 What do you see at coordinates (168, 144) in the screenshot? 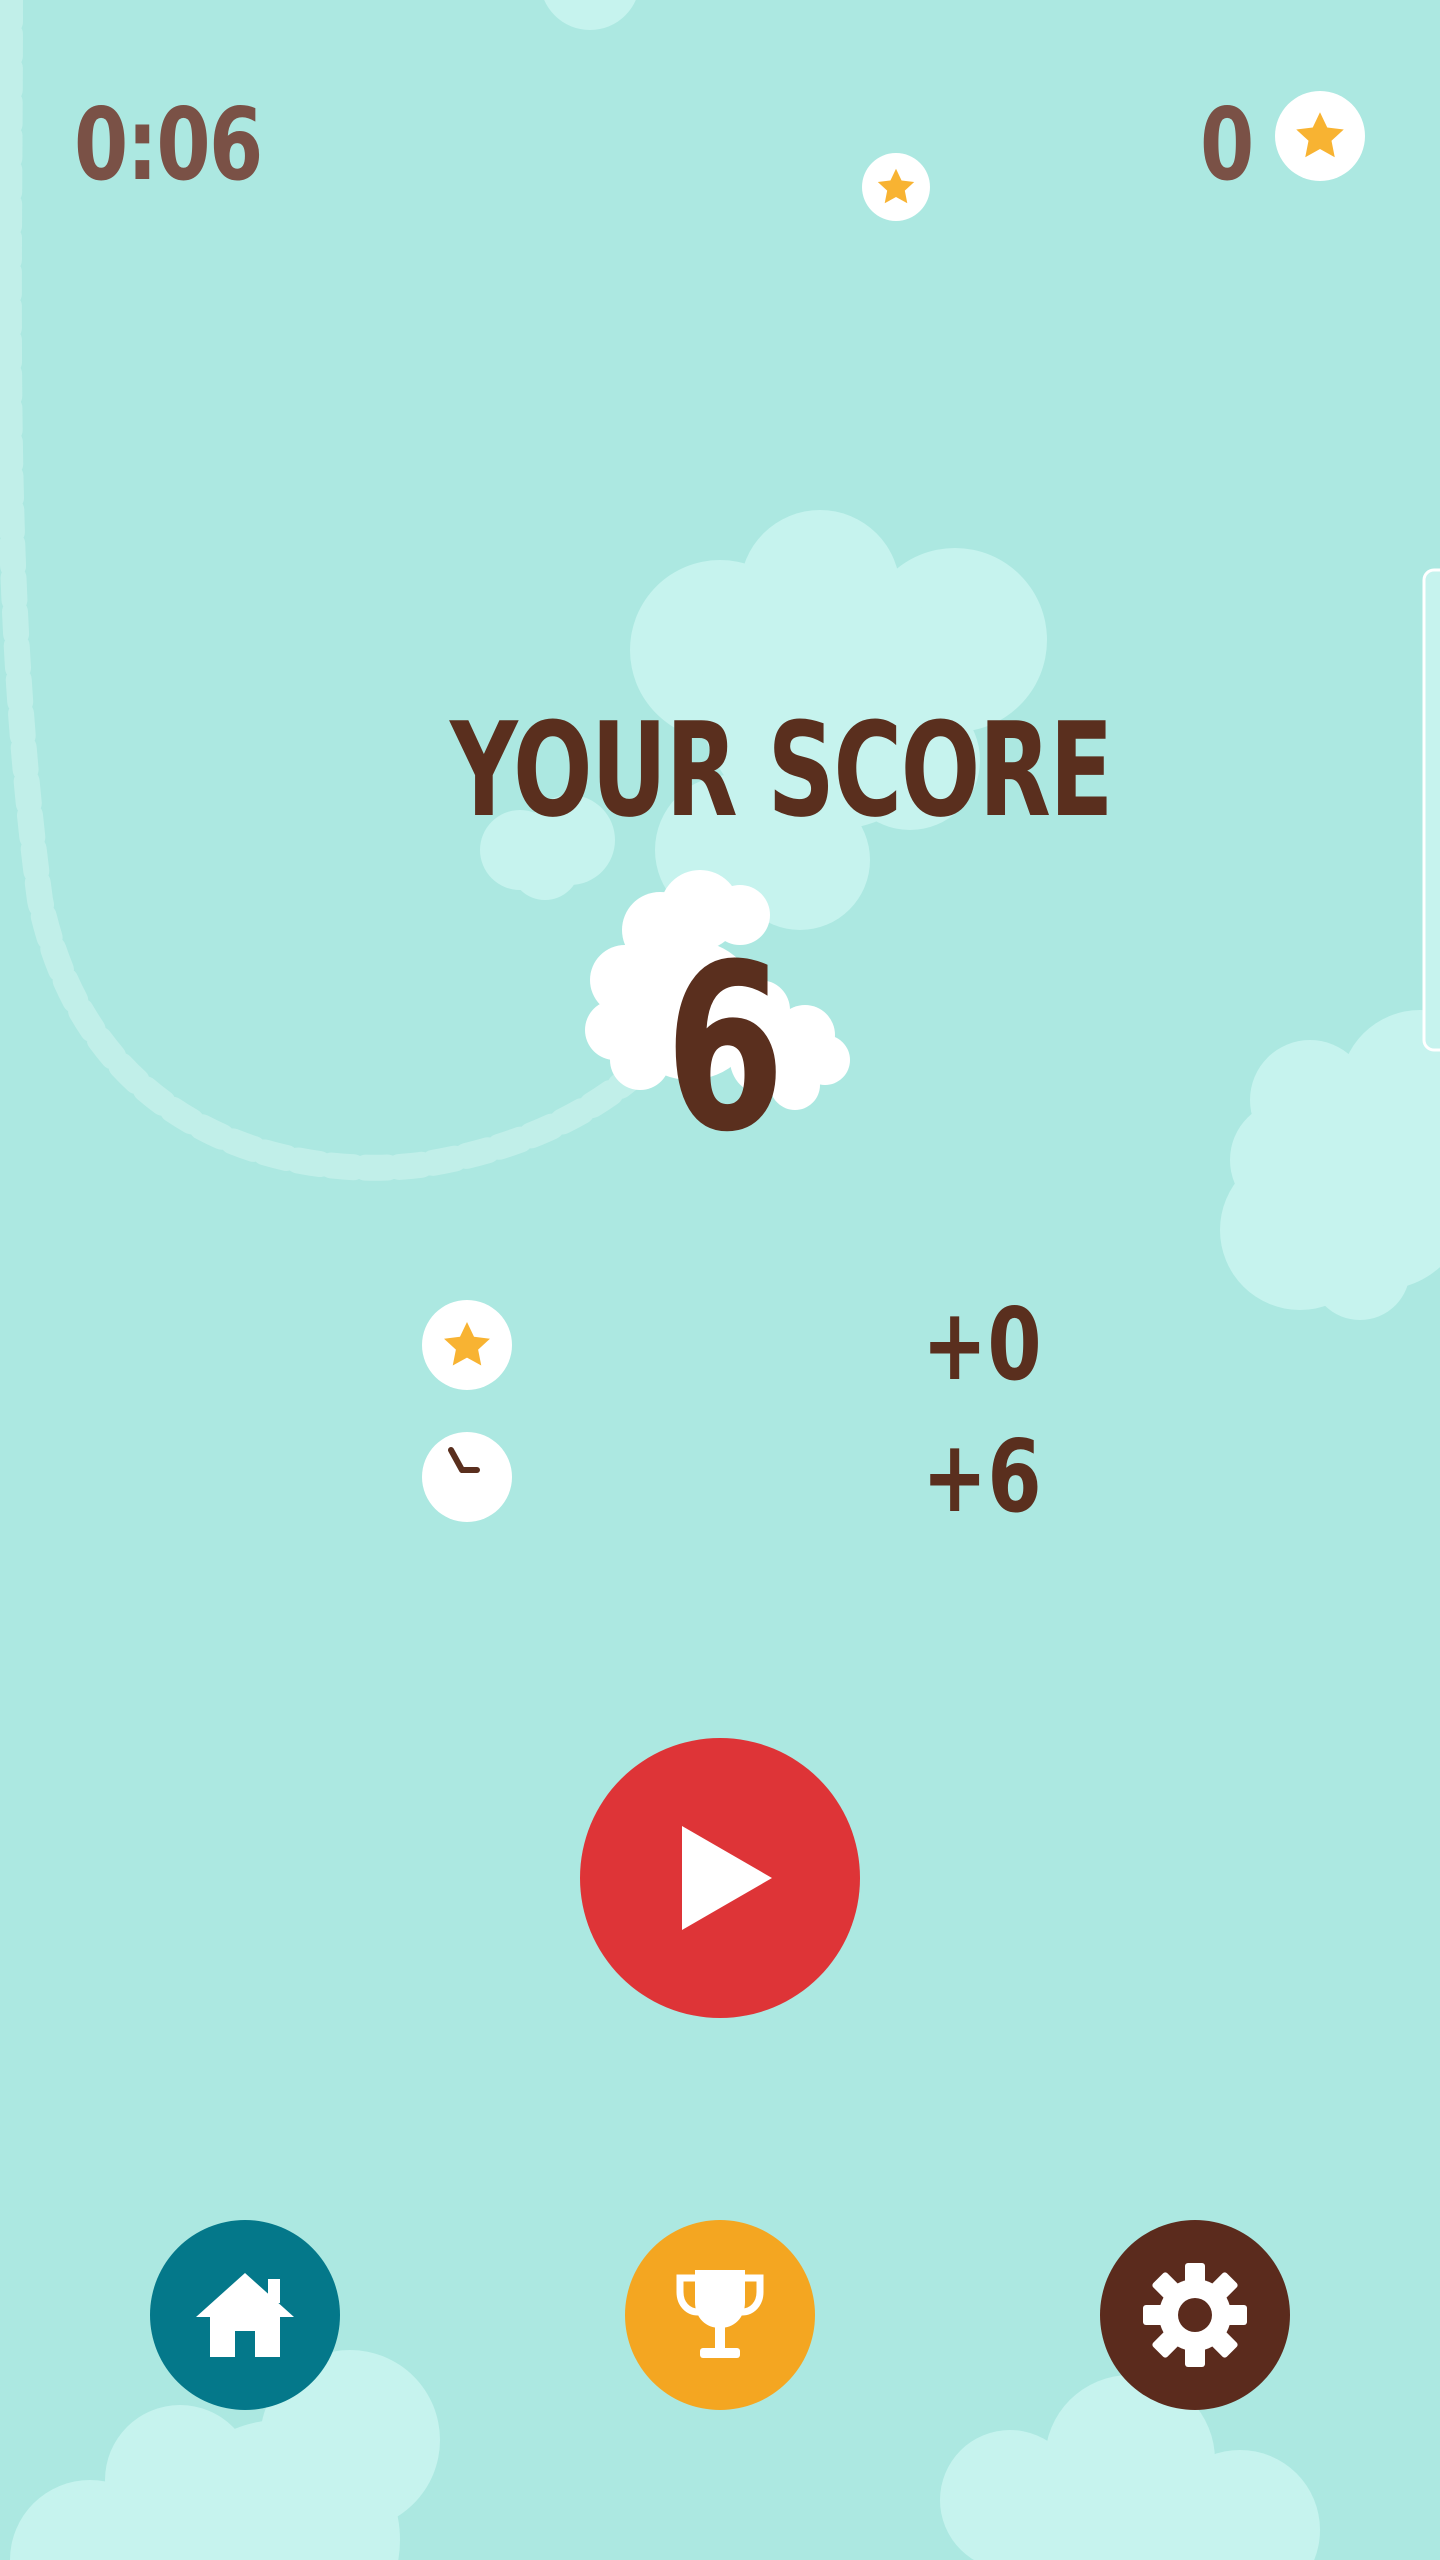
I see `timer-display: 0:06` at bounding box center [168, 144].